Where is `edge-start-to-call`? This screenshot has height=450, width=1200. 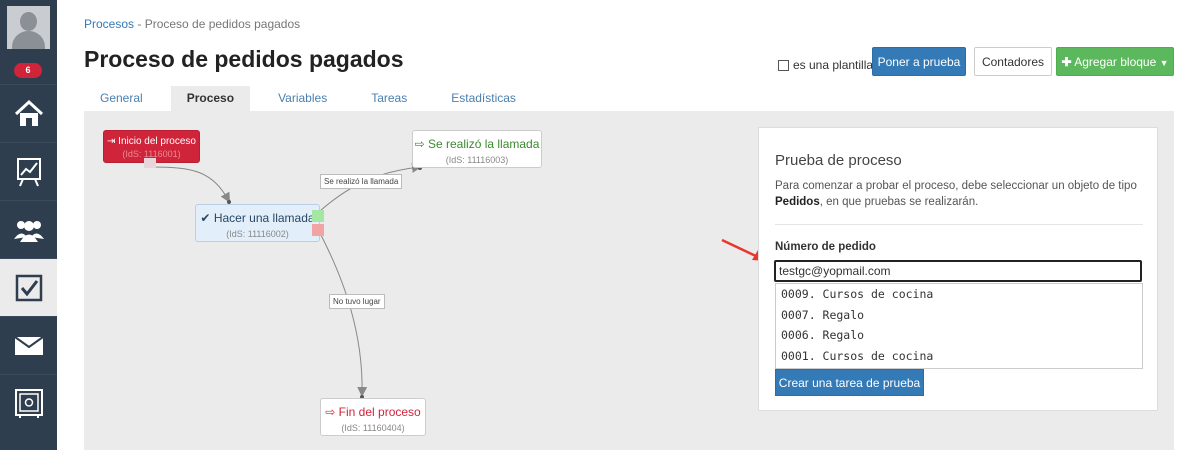
edge-start-to-call is located at coordinates (190, 184).